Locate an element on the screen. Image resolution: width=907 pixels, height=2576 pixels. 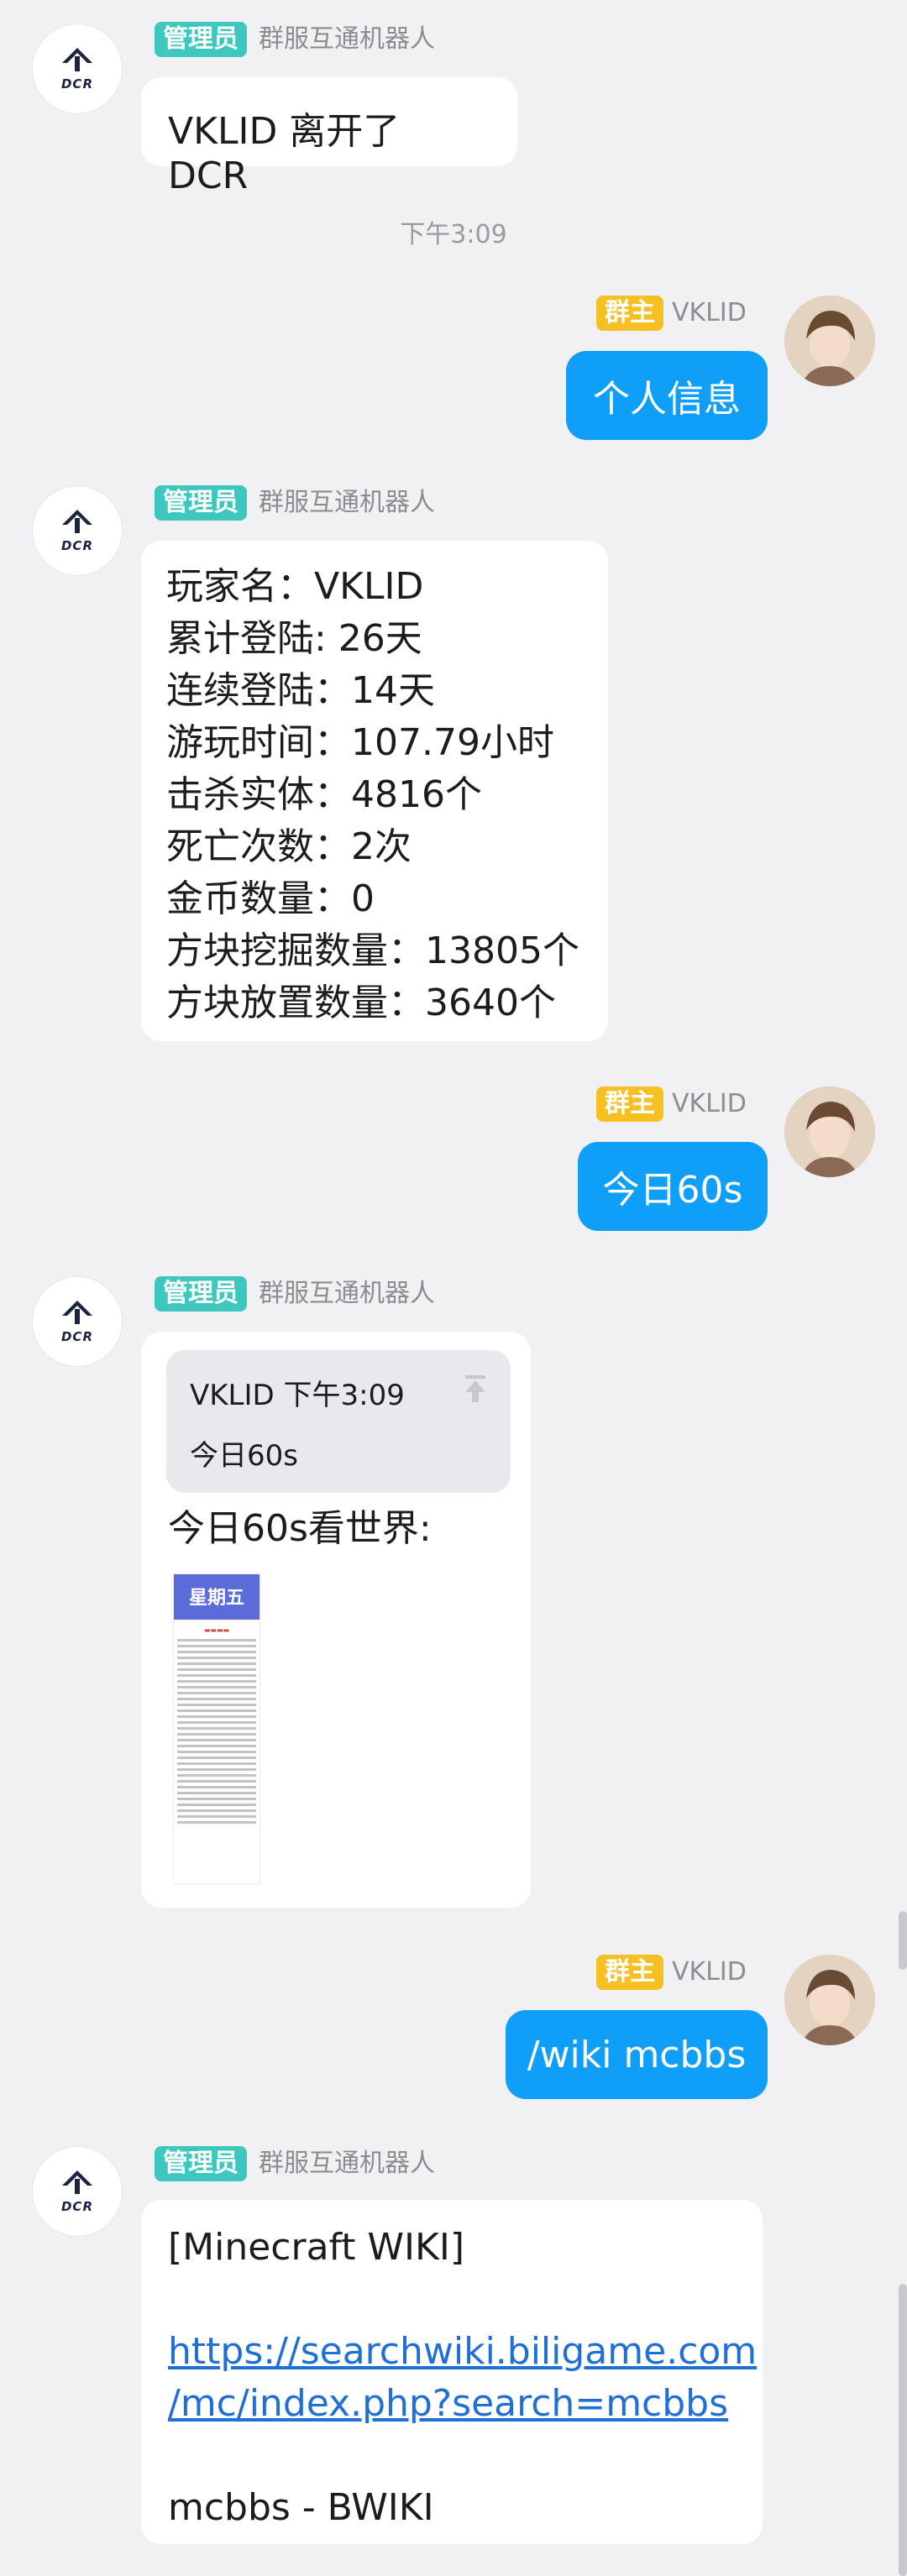
wiki-link-line1: https://searchwiki.biligame.com is located at coordinates (462, 2352).